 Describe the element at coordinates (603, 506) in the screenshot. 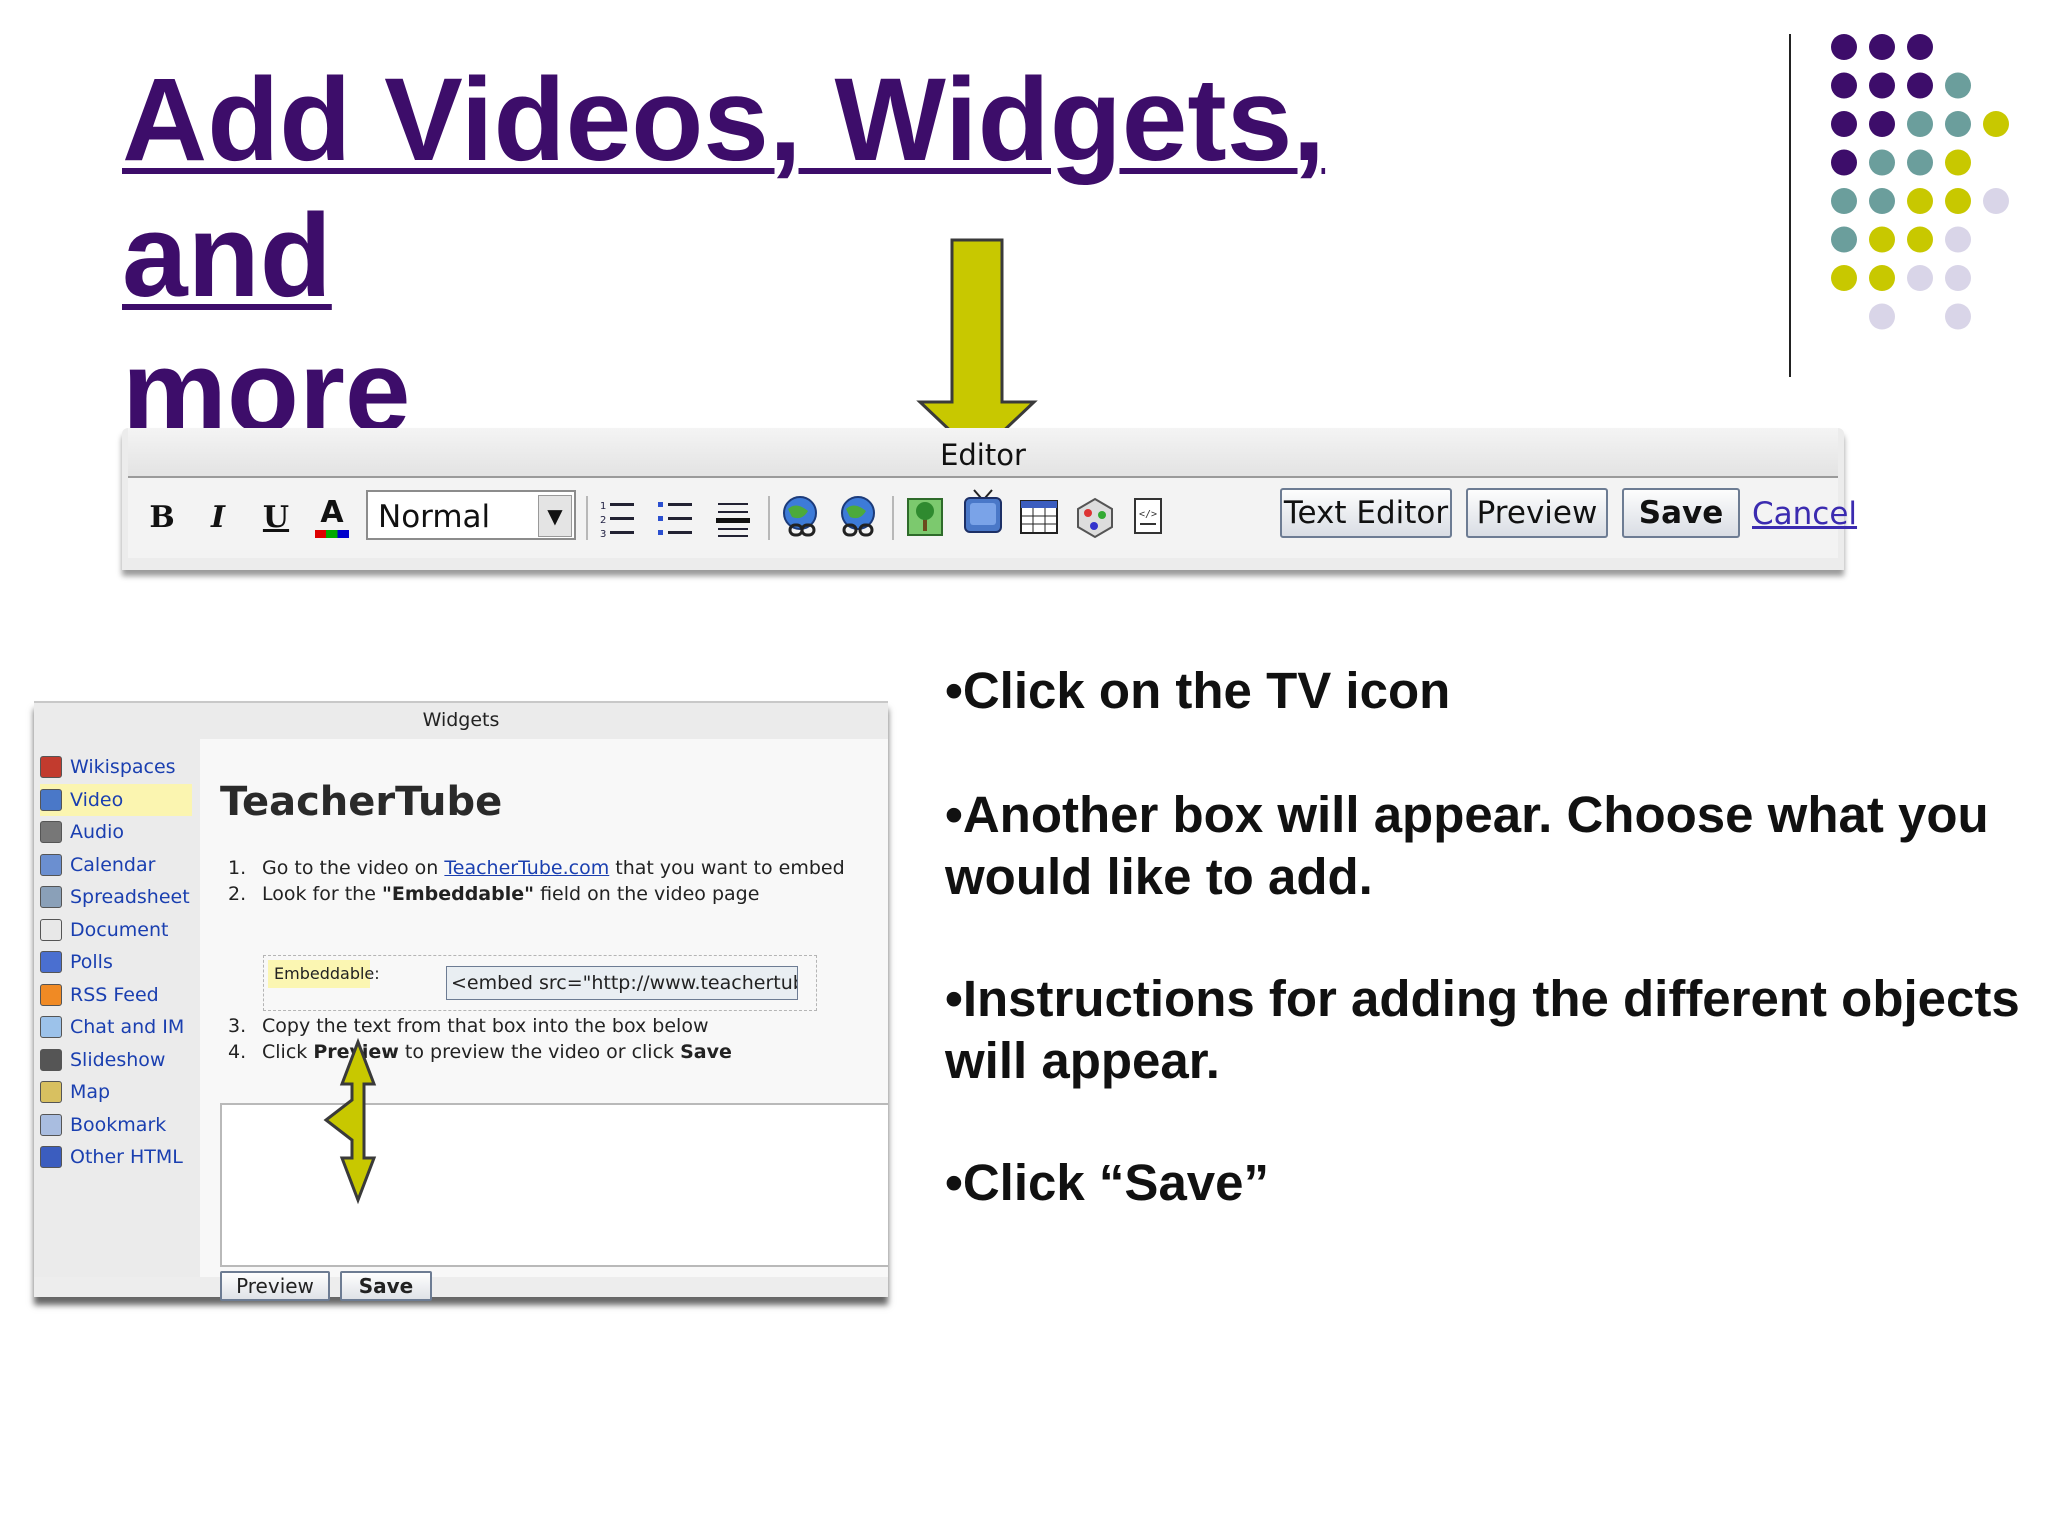

I see `svg-text: 1` at that location.